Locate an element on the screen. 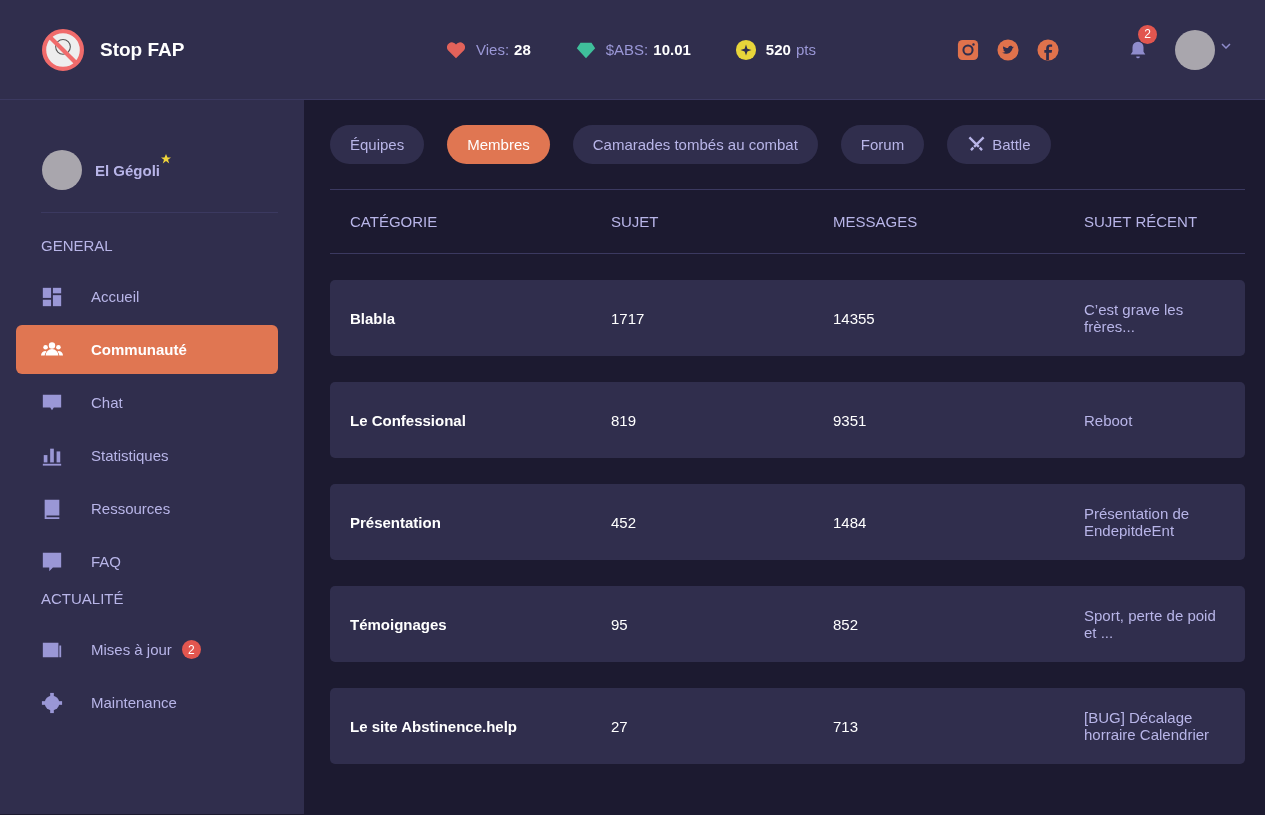 Image resolution: width=1265 pixels, height=815 pixels. column-header: SUJET RÉCENT is located at coordinates (1141, 221).